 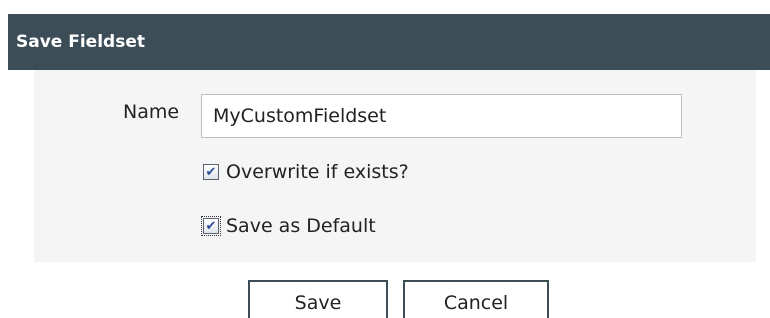 I want to click on dialog-title: Save Fieldset, so click(x=80, y=42).